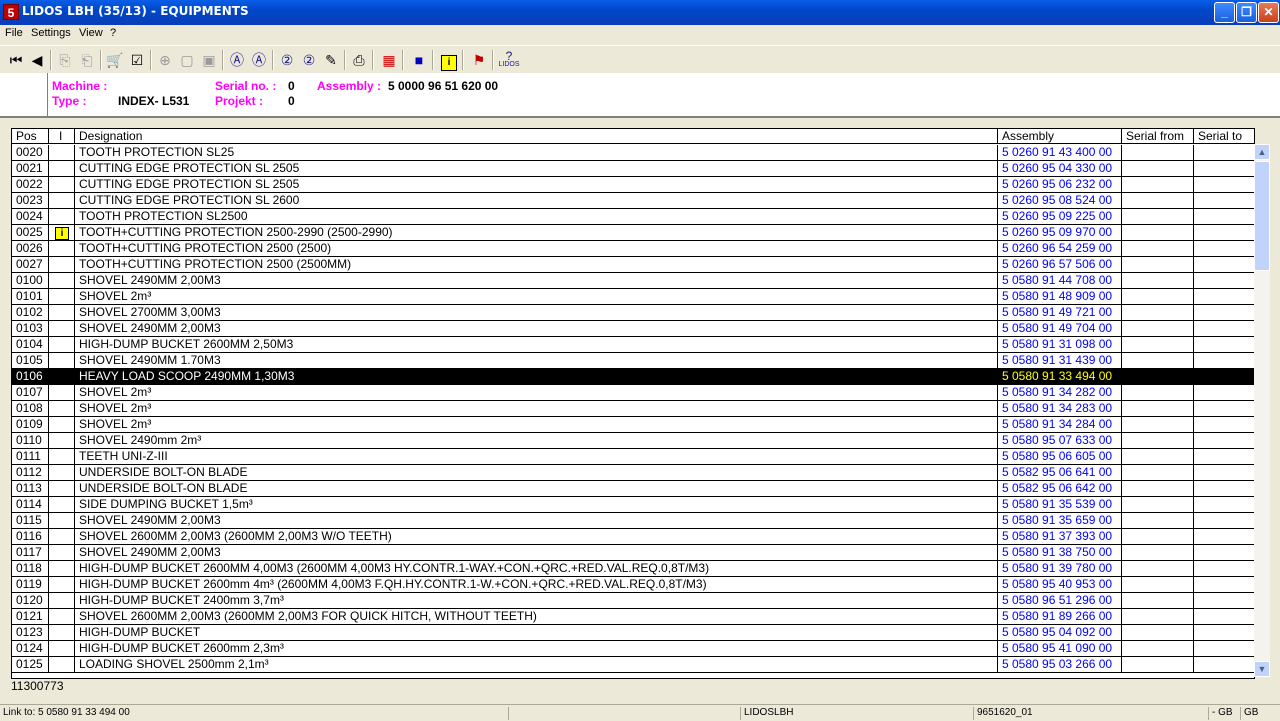 The image size is (1280, 721). I want to click on table-row: 0108 SHOVEL 2m³ 5 0580 91 34 283 00, so click(633, 409).